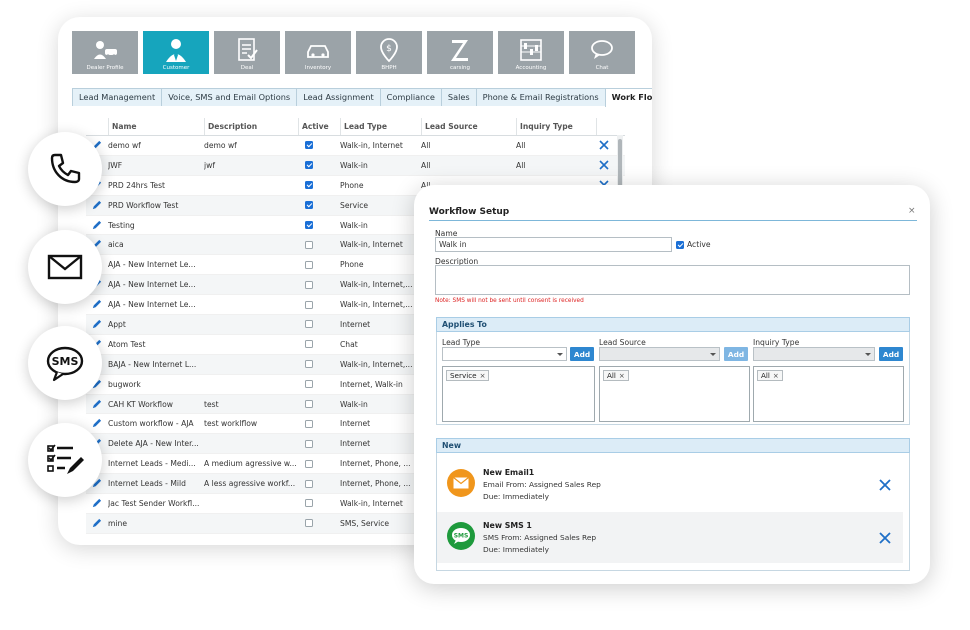 The image size is (970, 630). I want to click on tab-lead-assignment: Lead Assignment, so click(338, 97).